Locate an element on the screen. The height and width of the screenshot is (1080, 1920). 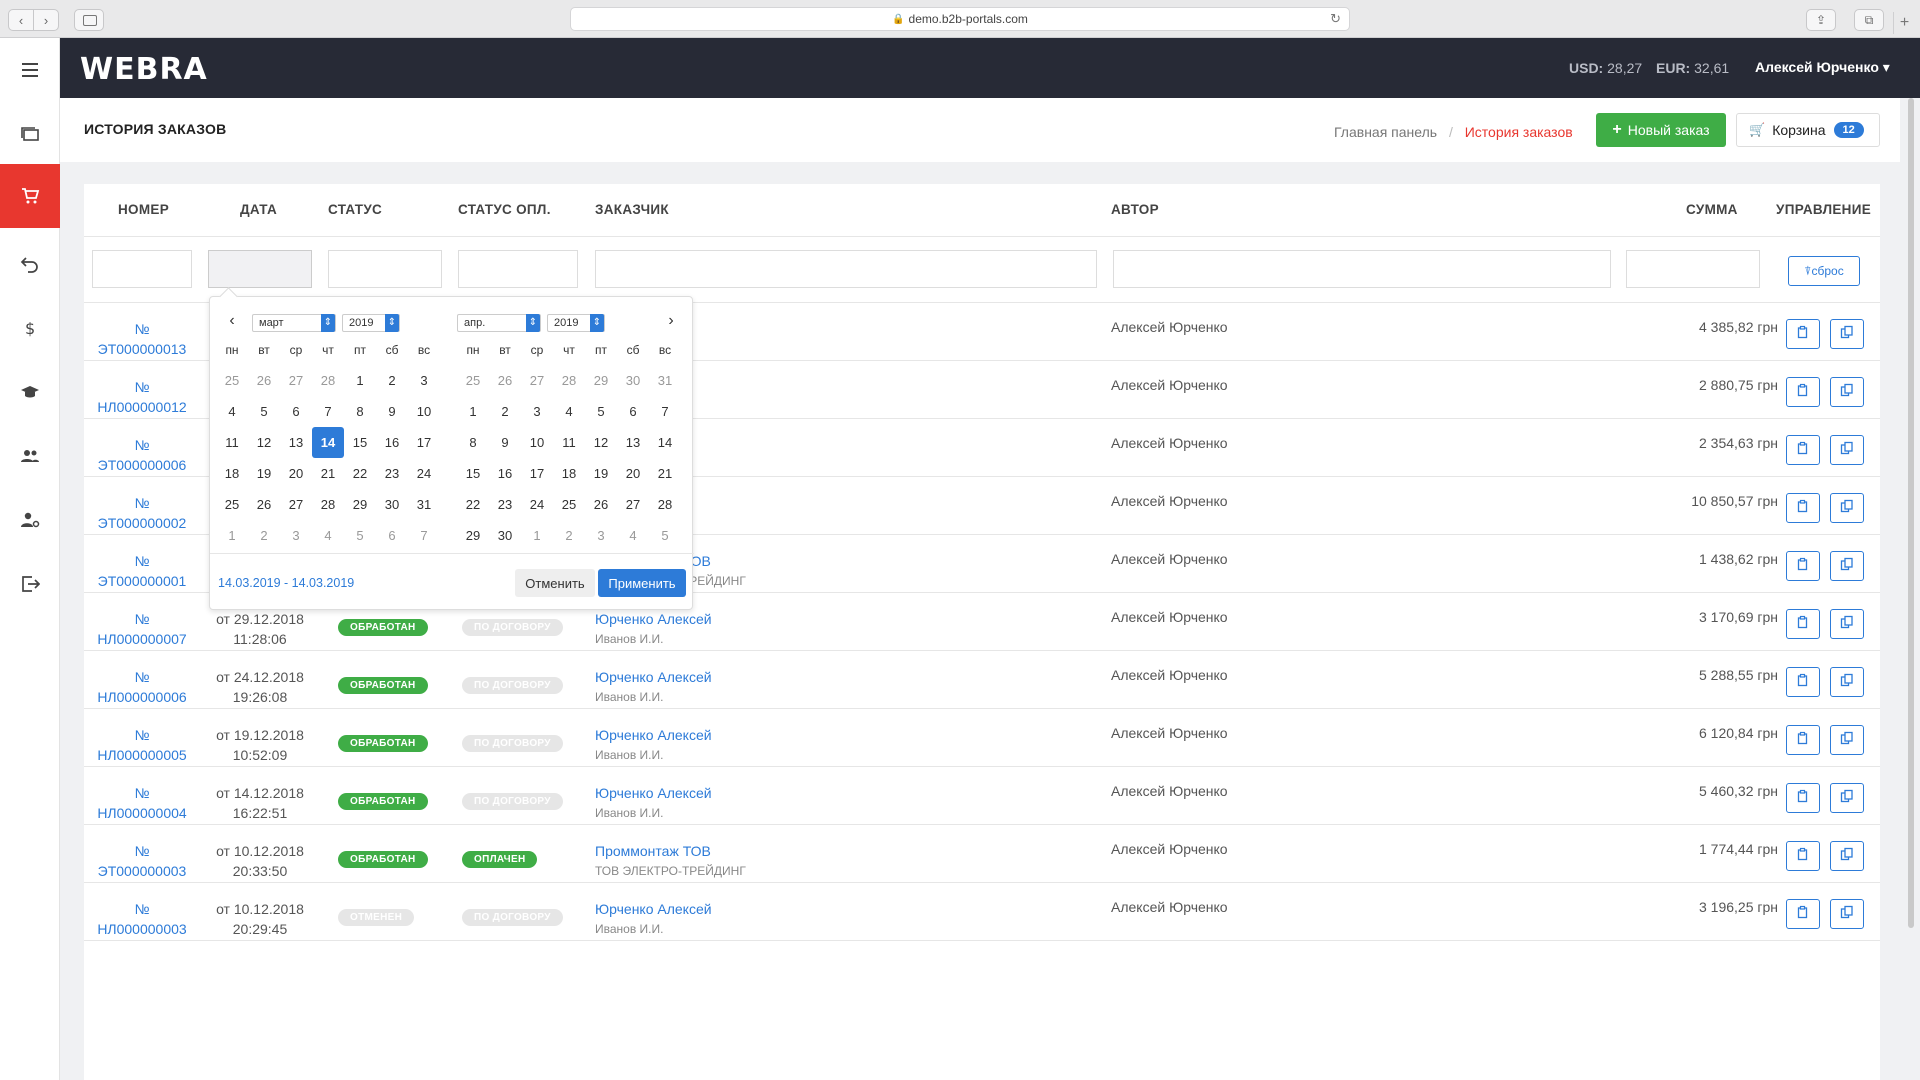
filter-author is located at coordinates (1362, 269).